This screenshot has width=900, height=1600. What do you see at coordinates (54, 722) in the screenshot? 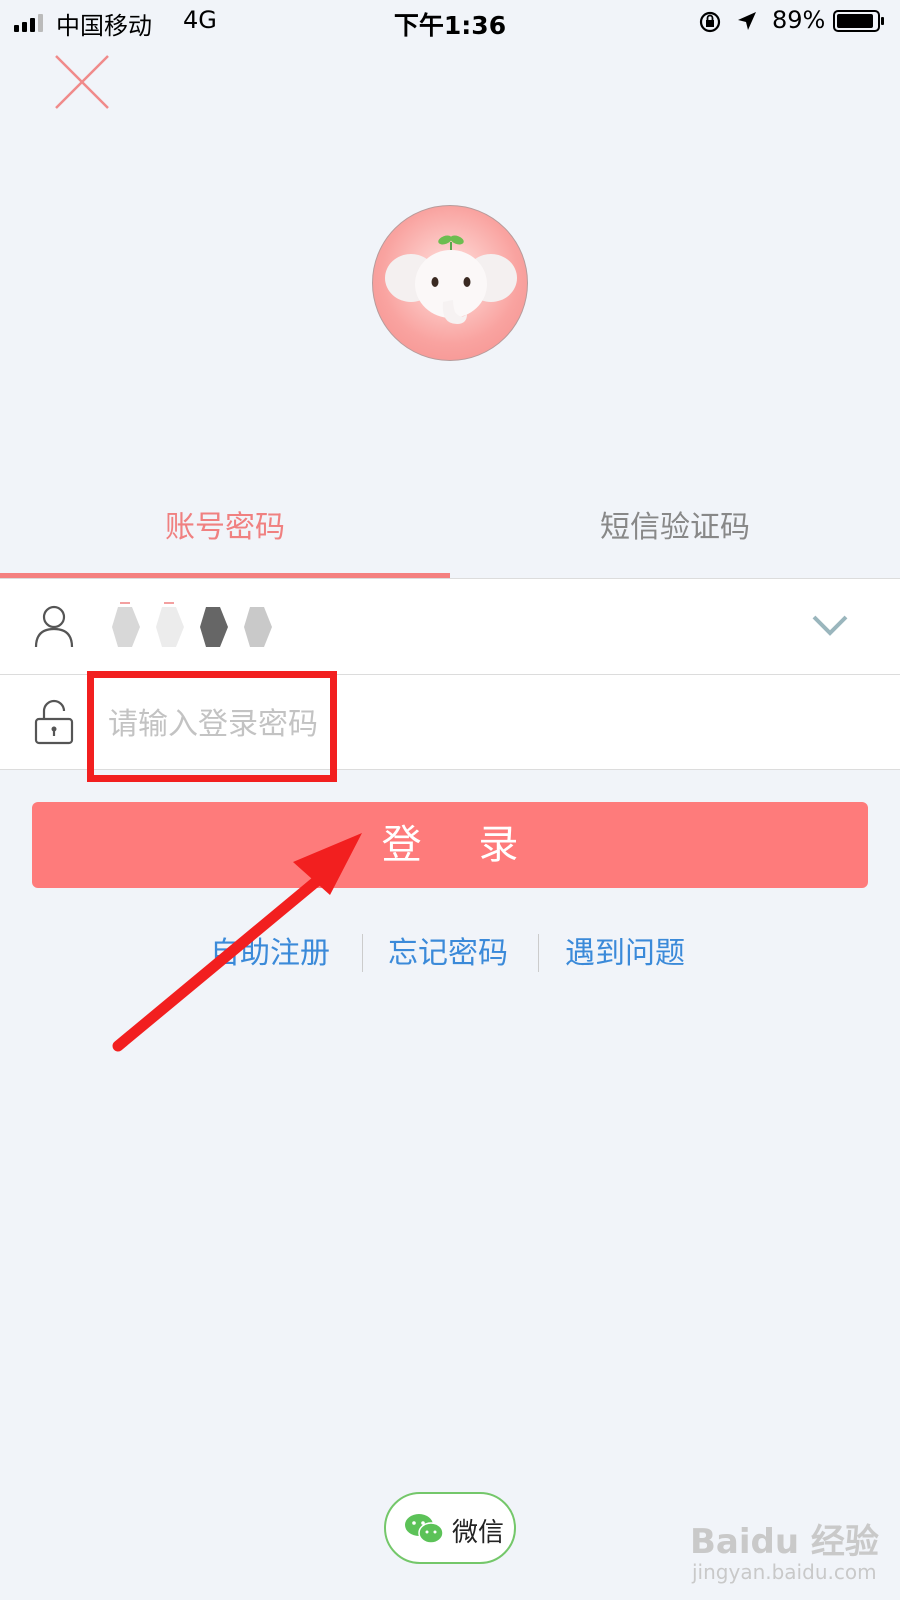
I see `lock-icon` at bounding box center [54, 722].